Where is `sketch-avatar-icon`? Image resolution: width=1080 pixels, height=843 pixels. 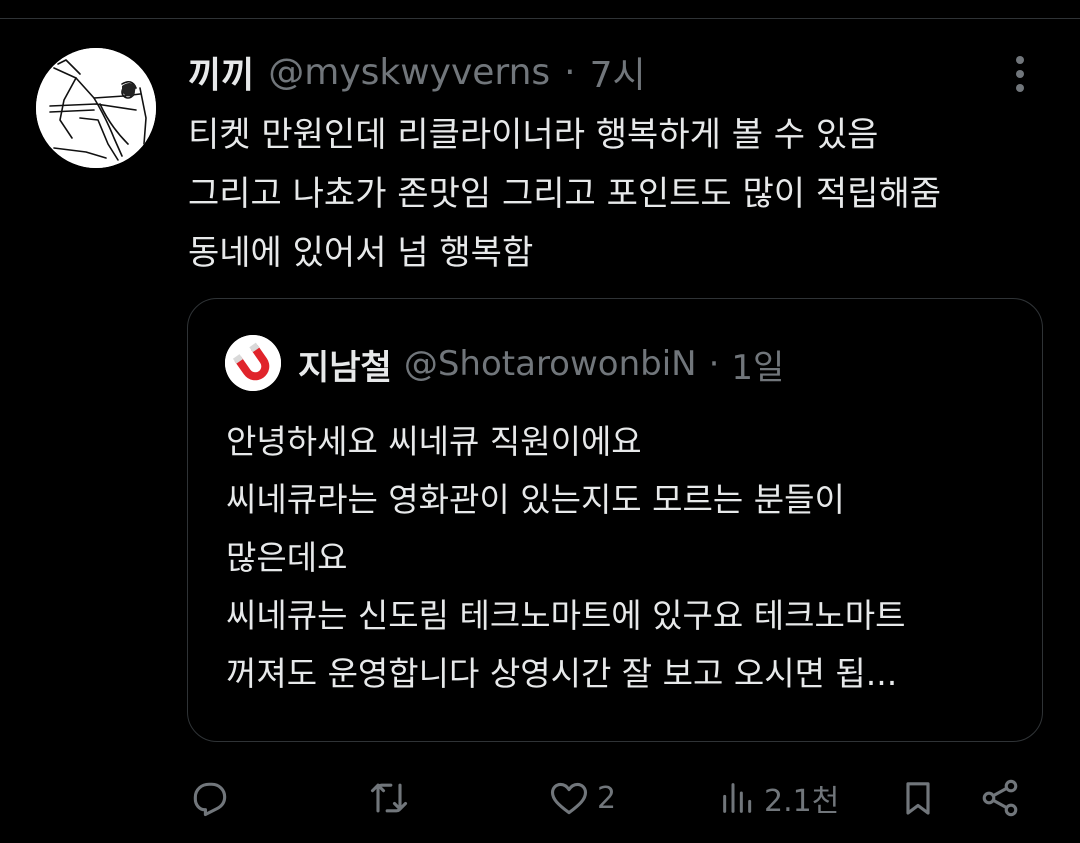 sketch-avatar-icon is located at coordinates (96, 108).